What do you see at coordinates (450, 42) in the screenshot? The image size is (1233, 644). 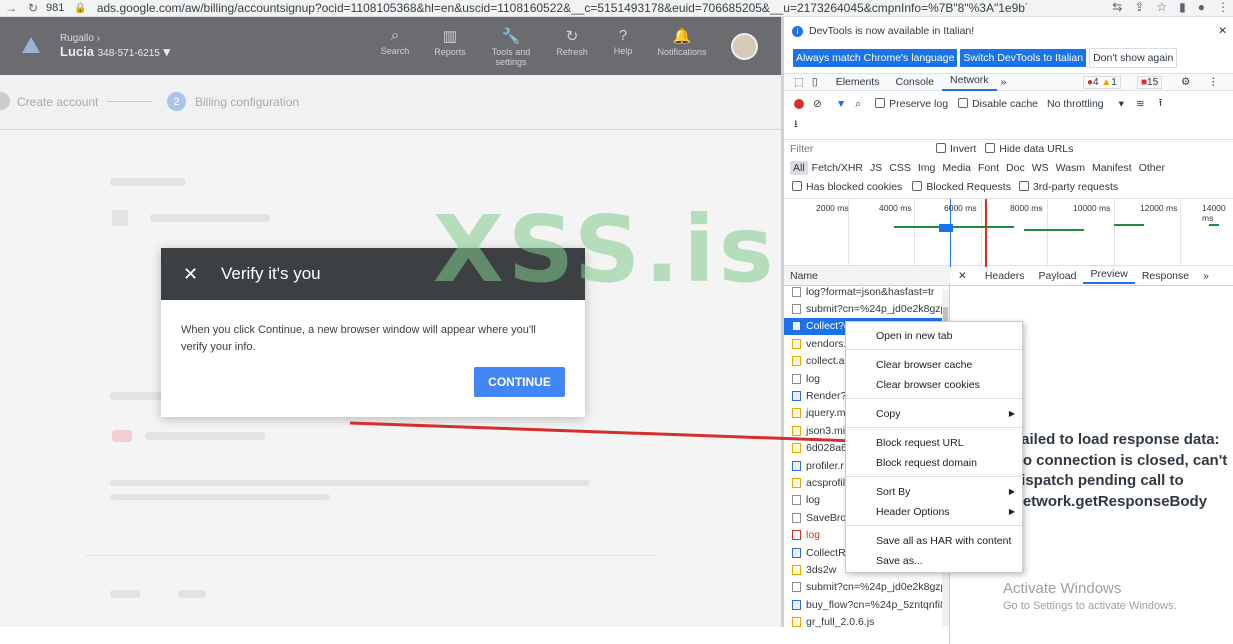 I see `reports-tool: ▥ Reports` at bounding box center [450, 42].